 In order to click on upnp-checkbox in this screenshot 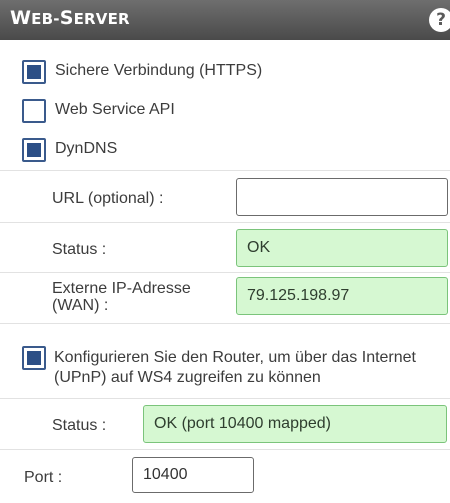, I will do `click(34, 358)`.